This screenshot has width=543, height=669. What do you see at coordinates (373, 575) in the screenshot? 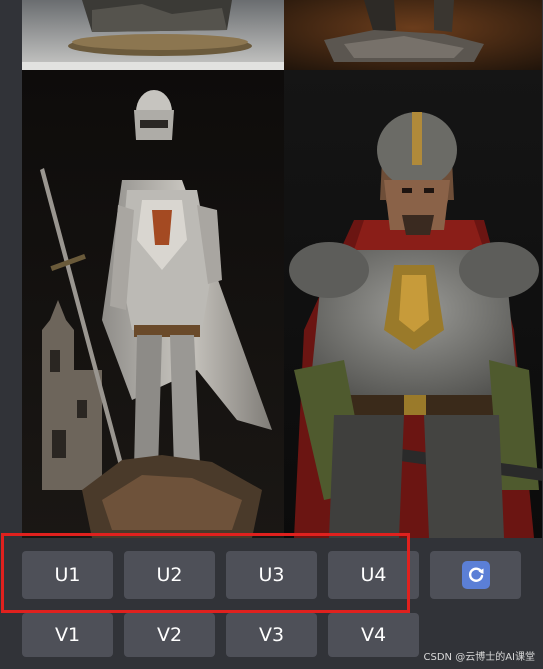
I see `upscale-button-4: U4` at bounding box center [373, 575].